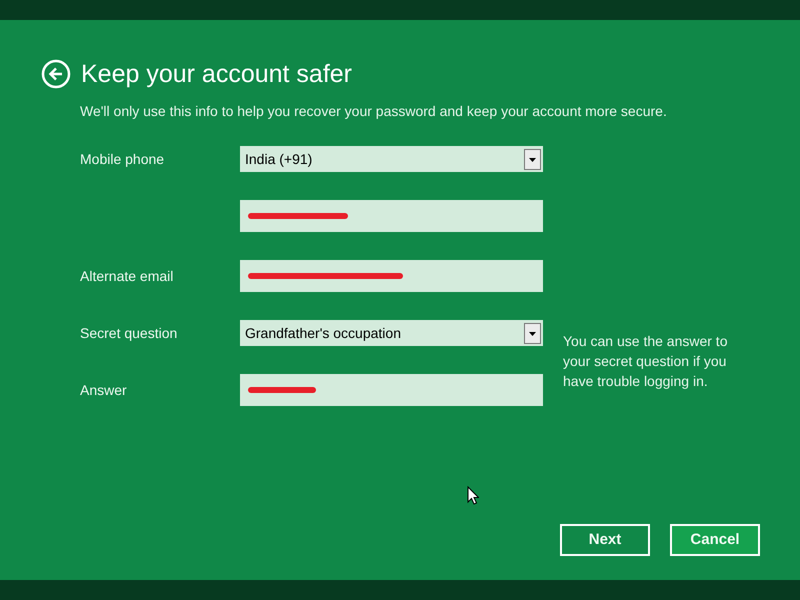 The height and width of the screenshot is (600, 800). What do you see at coordinates (123, 159) in the screenshot?
I see `field-label: Mobile phone` at bounding box center [123, 159].